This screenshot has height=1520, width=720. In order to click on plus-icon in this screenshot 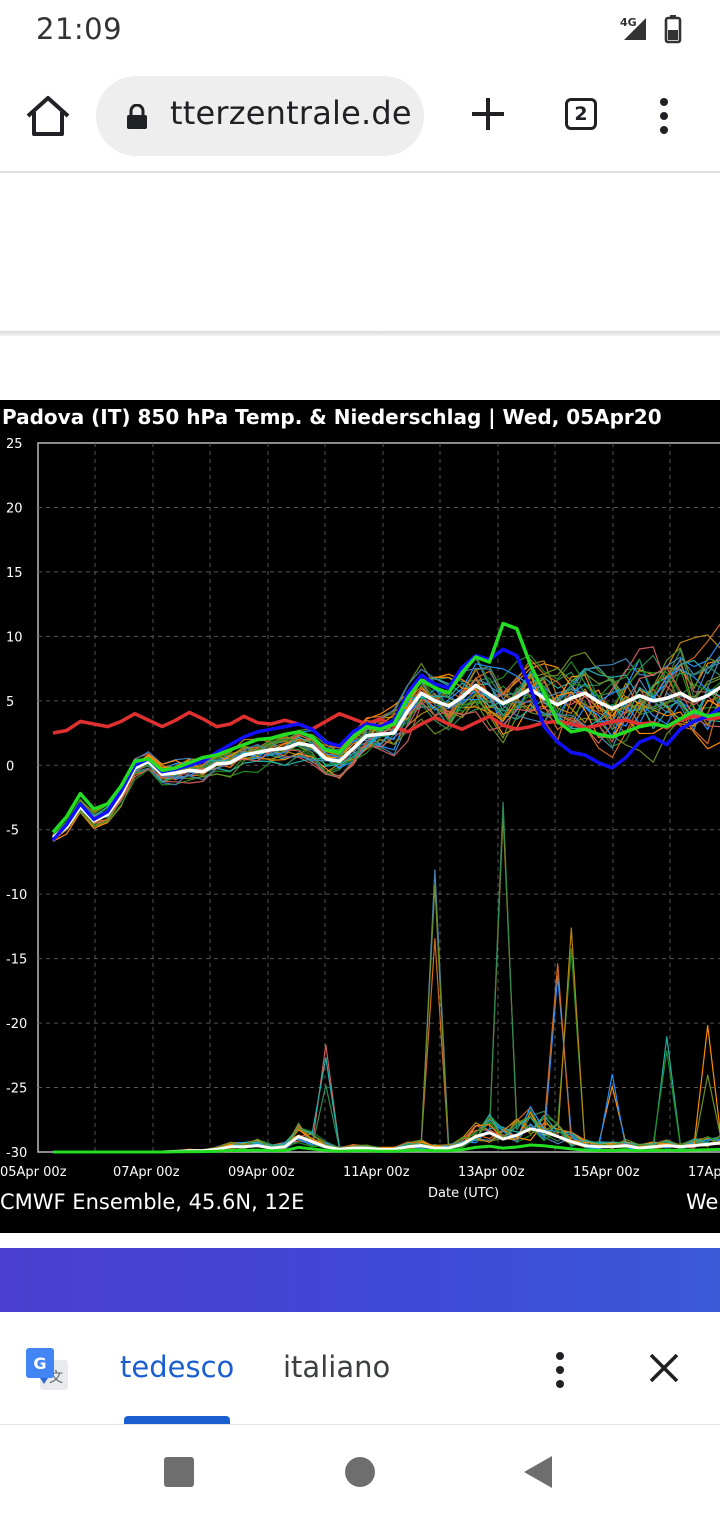, I will do `click(488, 114)`.